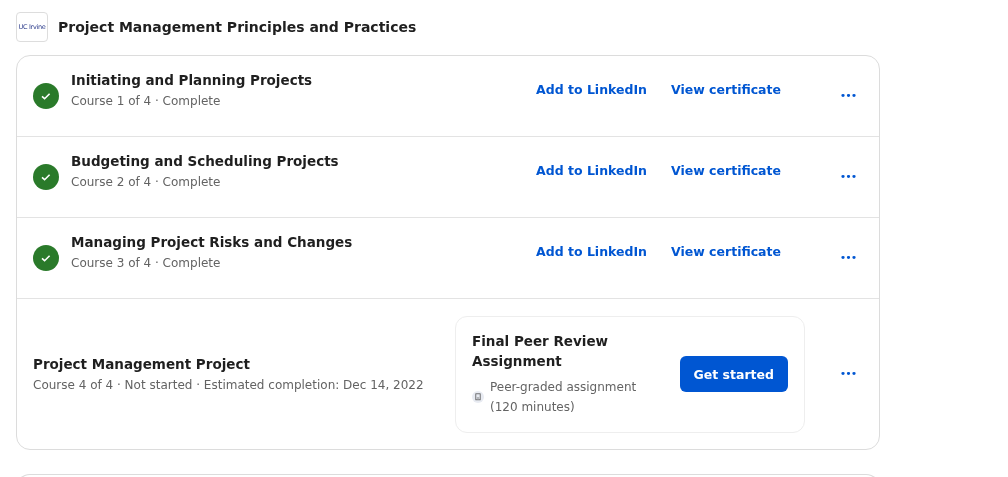 This screenshot has height=477, width=1008. What do you see at coordinates (142, 364) in the screenshot?
I see `course-title: Project Management Project` at bounding box center [142, 364].